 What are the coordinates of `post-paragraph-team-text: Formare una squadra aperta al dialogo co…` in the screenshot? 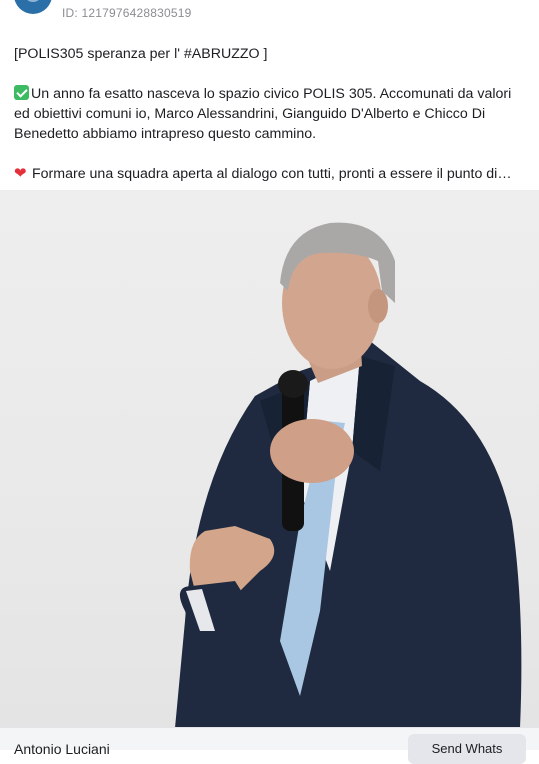 It's located at (272, 174).